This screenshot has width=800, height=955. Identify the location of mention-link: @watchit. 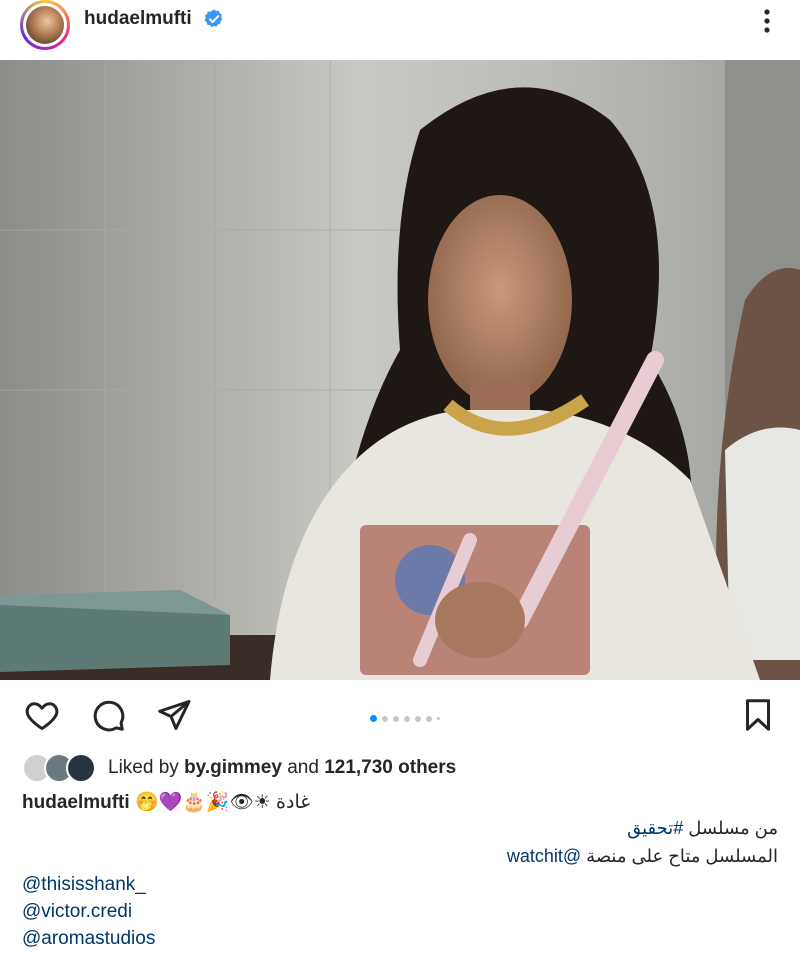
(544, 856).